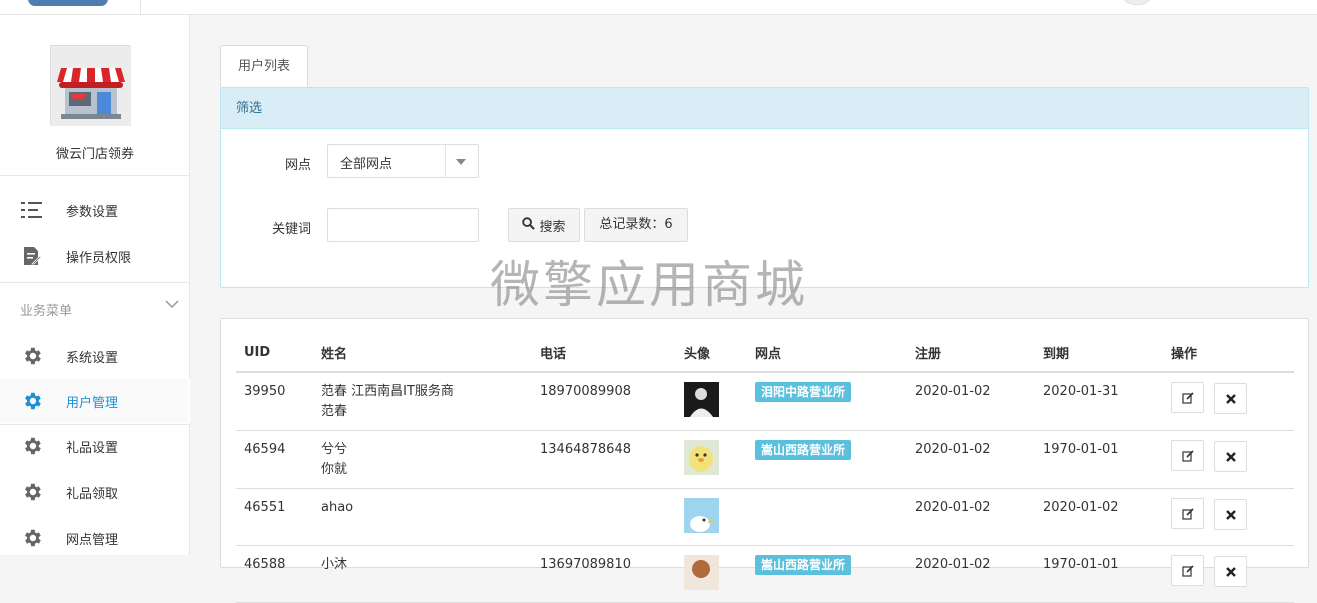 The image size is (1317, 603). Describe the element at coordinates (291, 229) in the screenshot. I see `keyword-label: 关键词` at that location.